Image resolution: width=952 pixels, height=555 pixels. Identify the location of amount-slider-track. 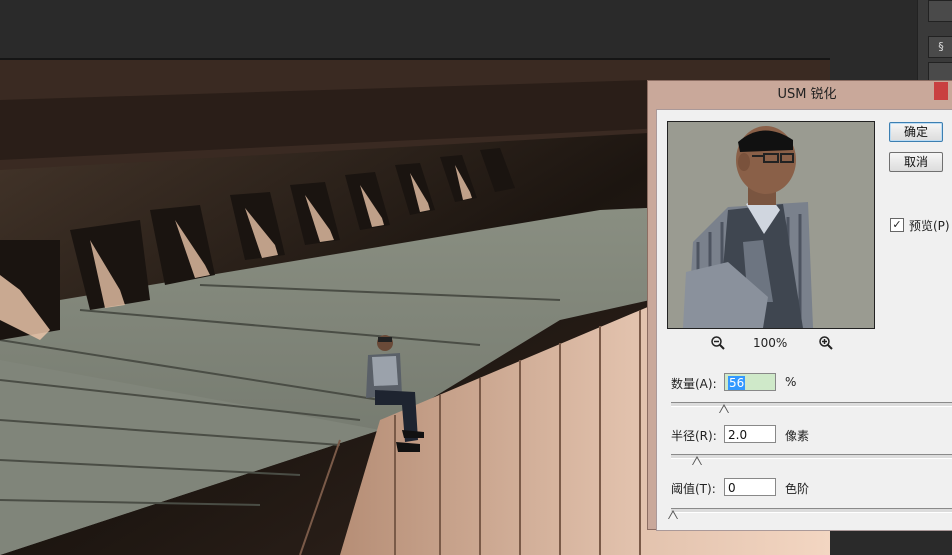
(811, 404).